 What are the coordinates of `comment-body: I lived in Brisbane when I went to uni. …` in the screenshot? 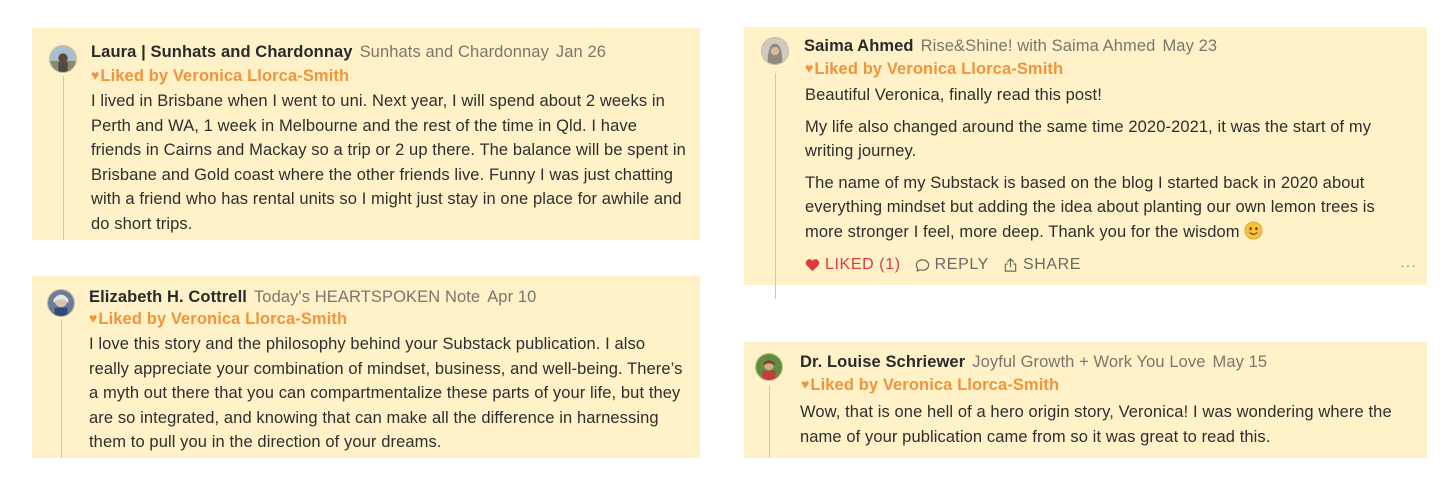 It's located at (391, 163).